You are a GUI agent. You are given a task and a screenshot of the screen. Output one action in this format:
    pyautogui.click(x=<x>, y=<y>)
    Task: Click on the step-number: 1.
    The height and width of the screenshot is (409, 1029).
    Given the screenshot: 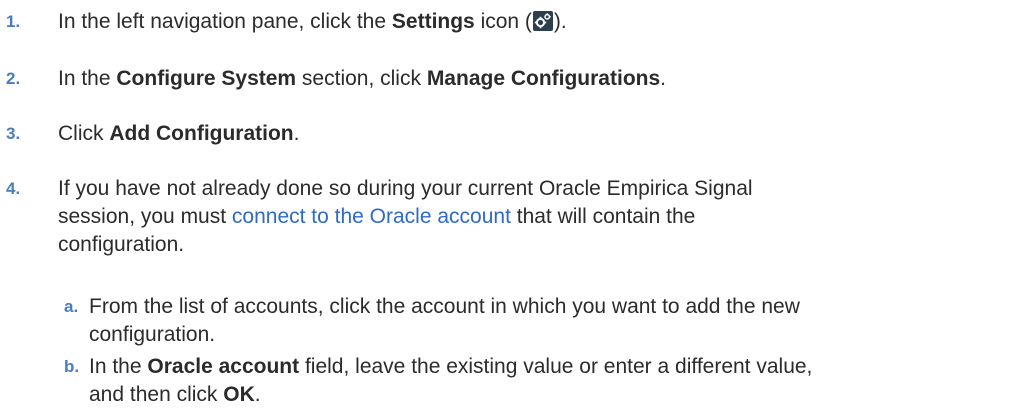 What is the action you would take?
    pyautogui.click(x=13, y=21)
    